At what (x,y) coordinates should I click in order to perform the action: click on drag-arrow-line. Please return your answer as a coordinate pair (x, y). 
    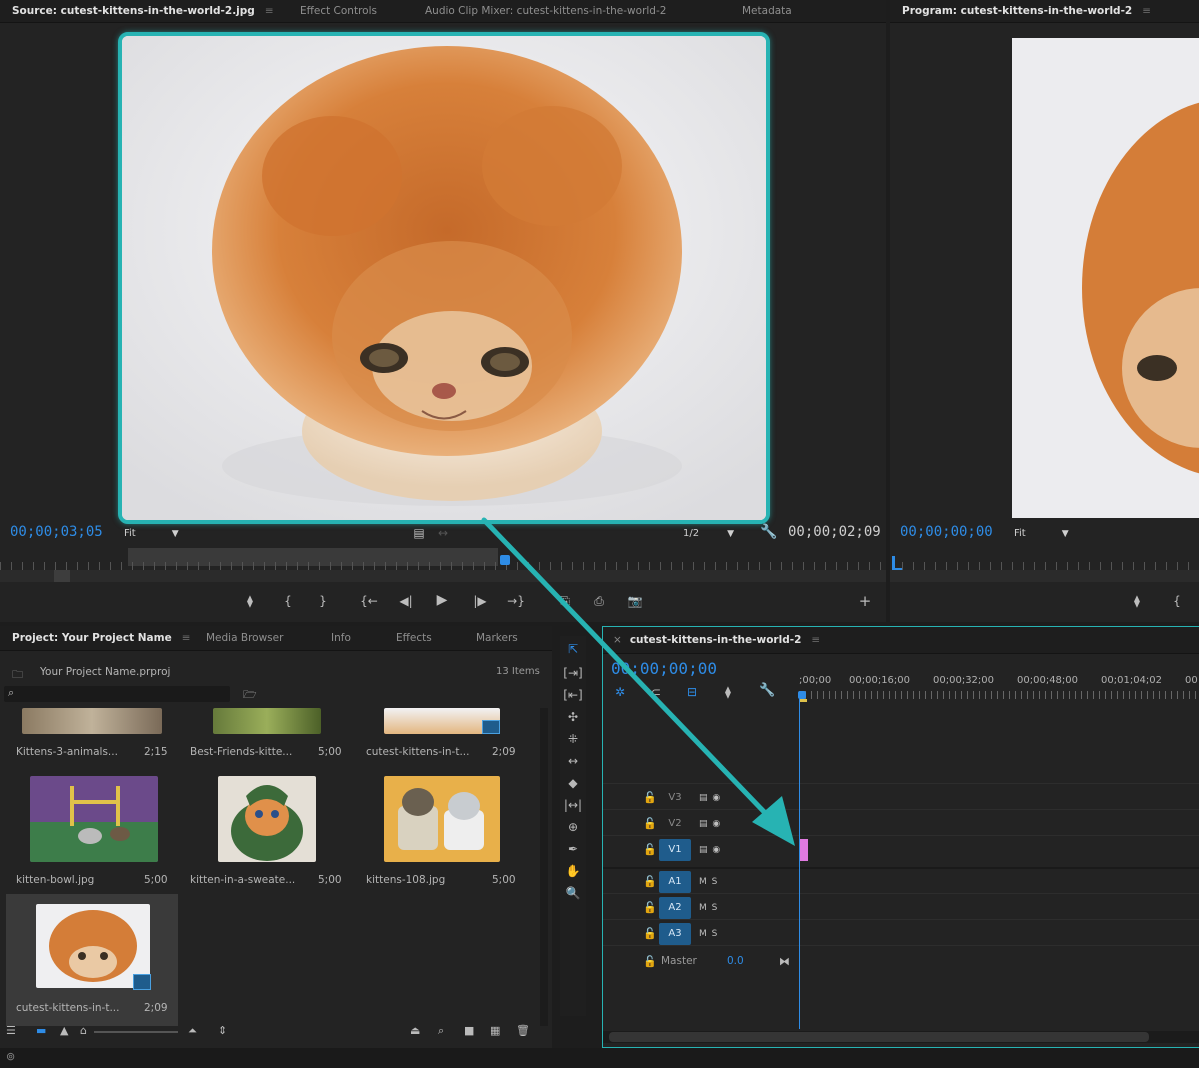
    Looking at the image, I should click on (627, 669).